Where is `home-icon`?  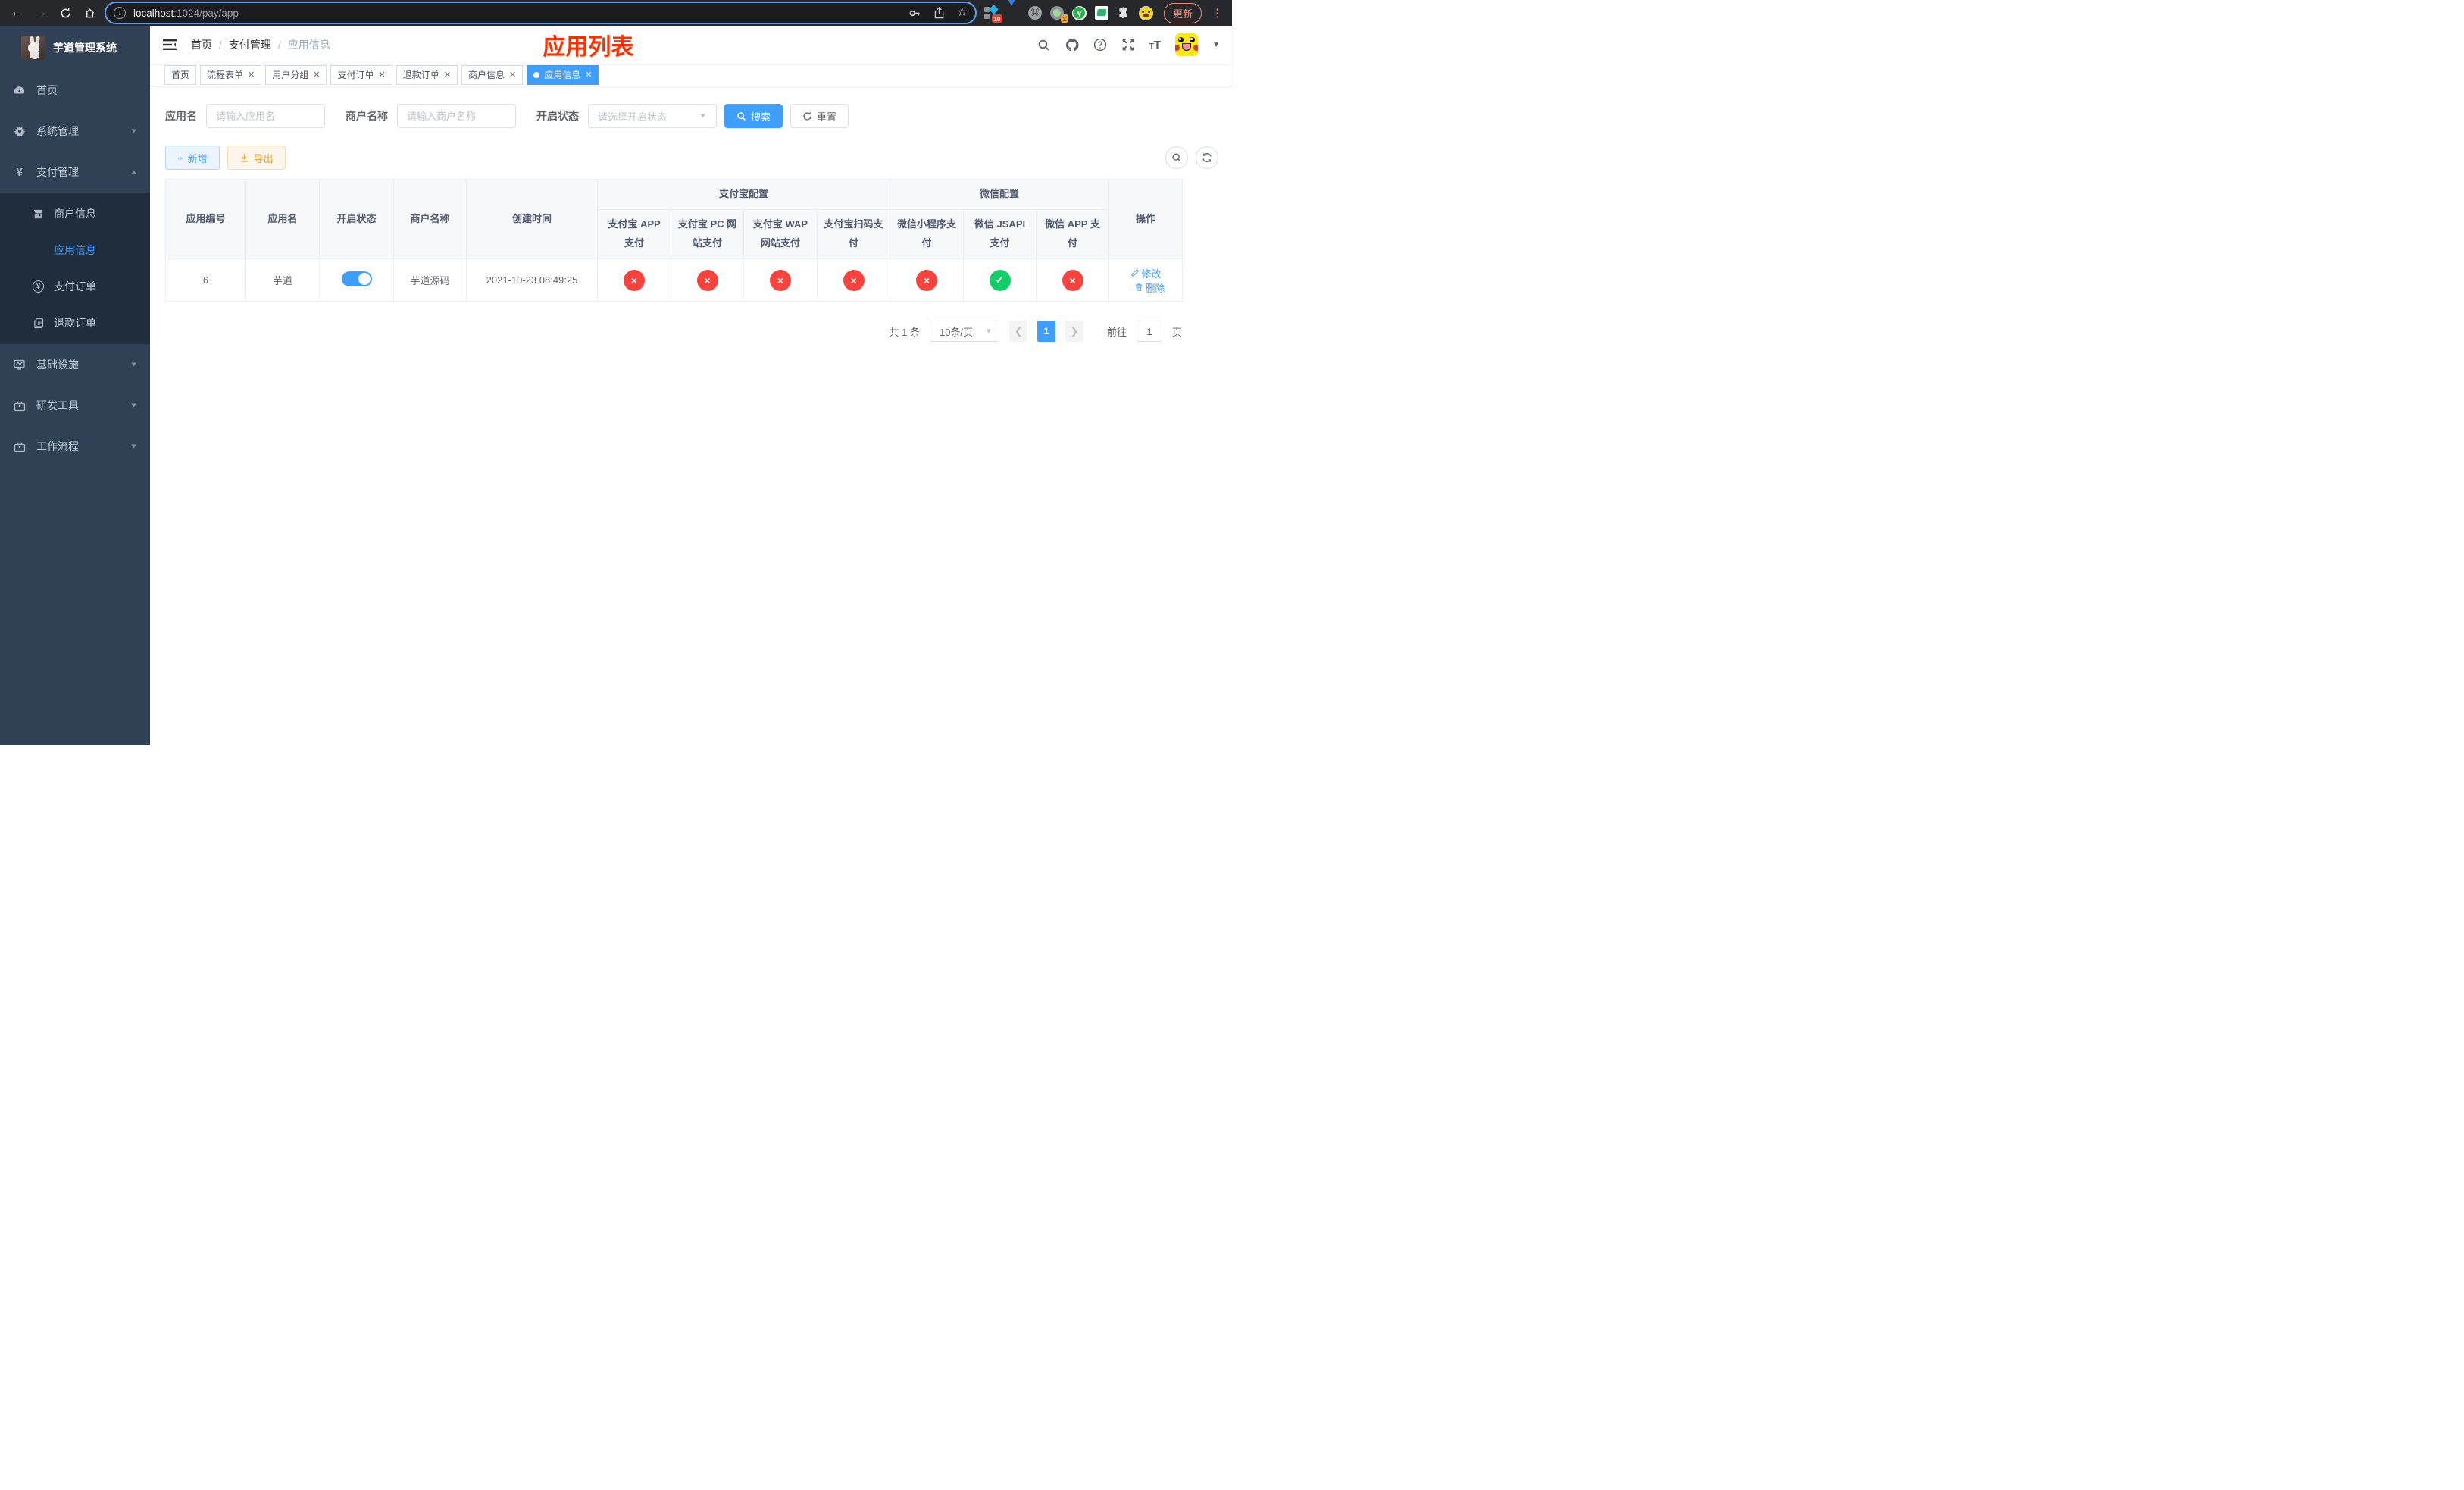 home-icon is located at coordinates (89, 13).